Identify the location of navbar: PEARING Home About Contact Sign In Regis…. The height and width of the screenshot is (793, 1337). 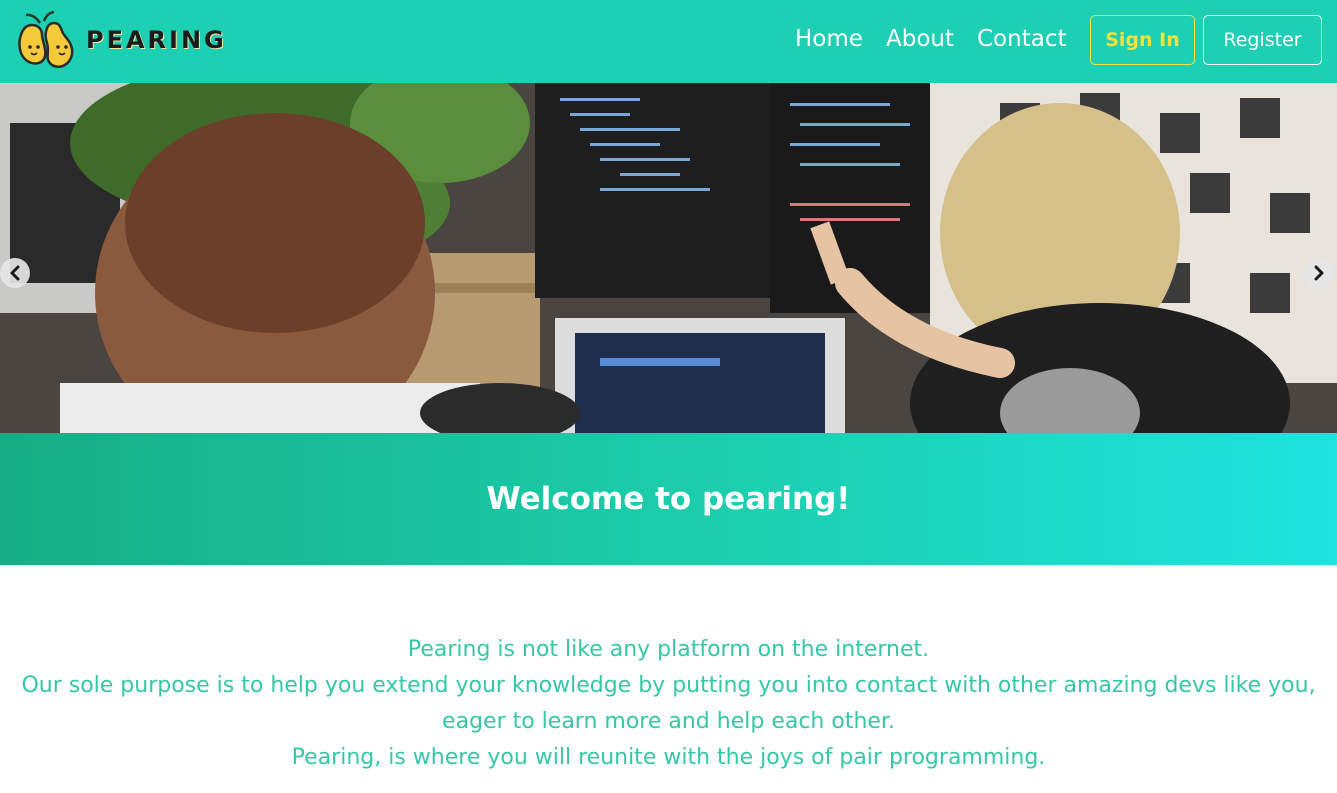
(668, 41).